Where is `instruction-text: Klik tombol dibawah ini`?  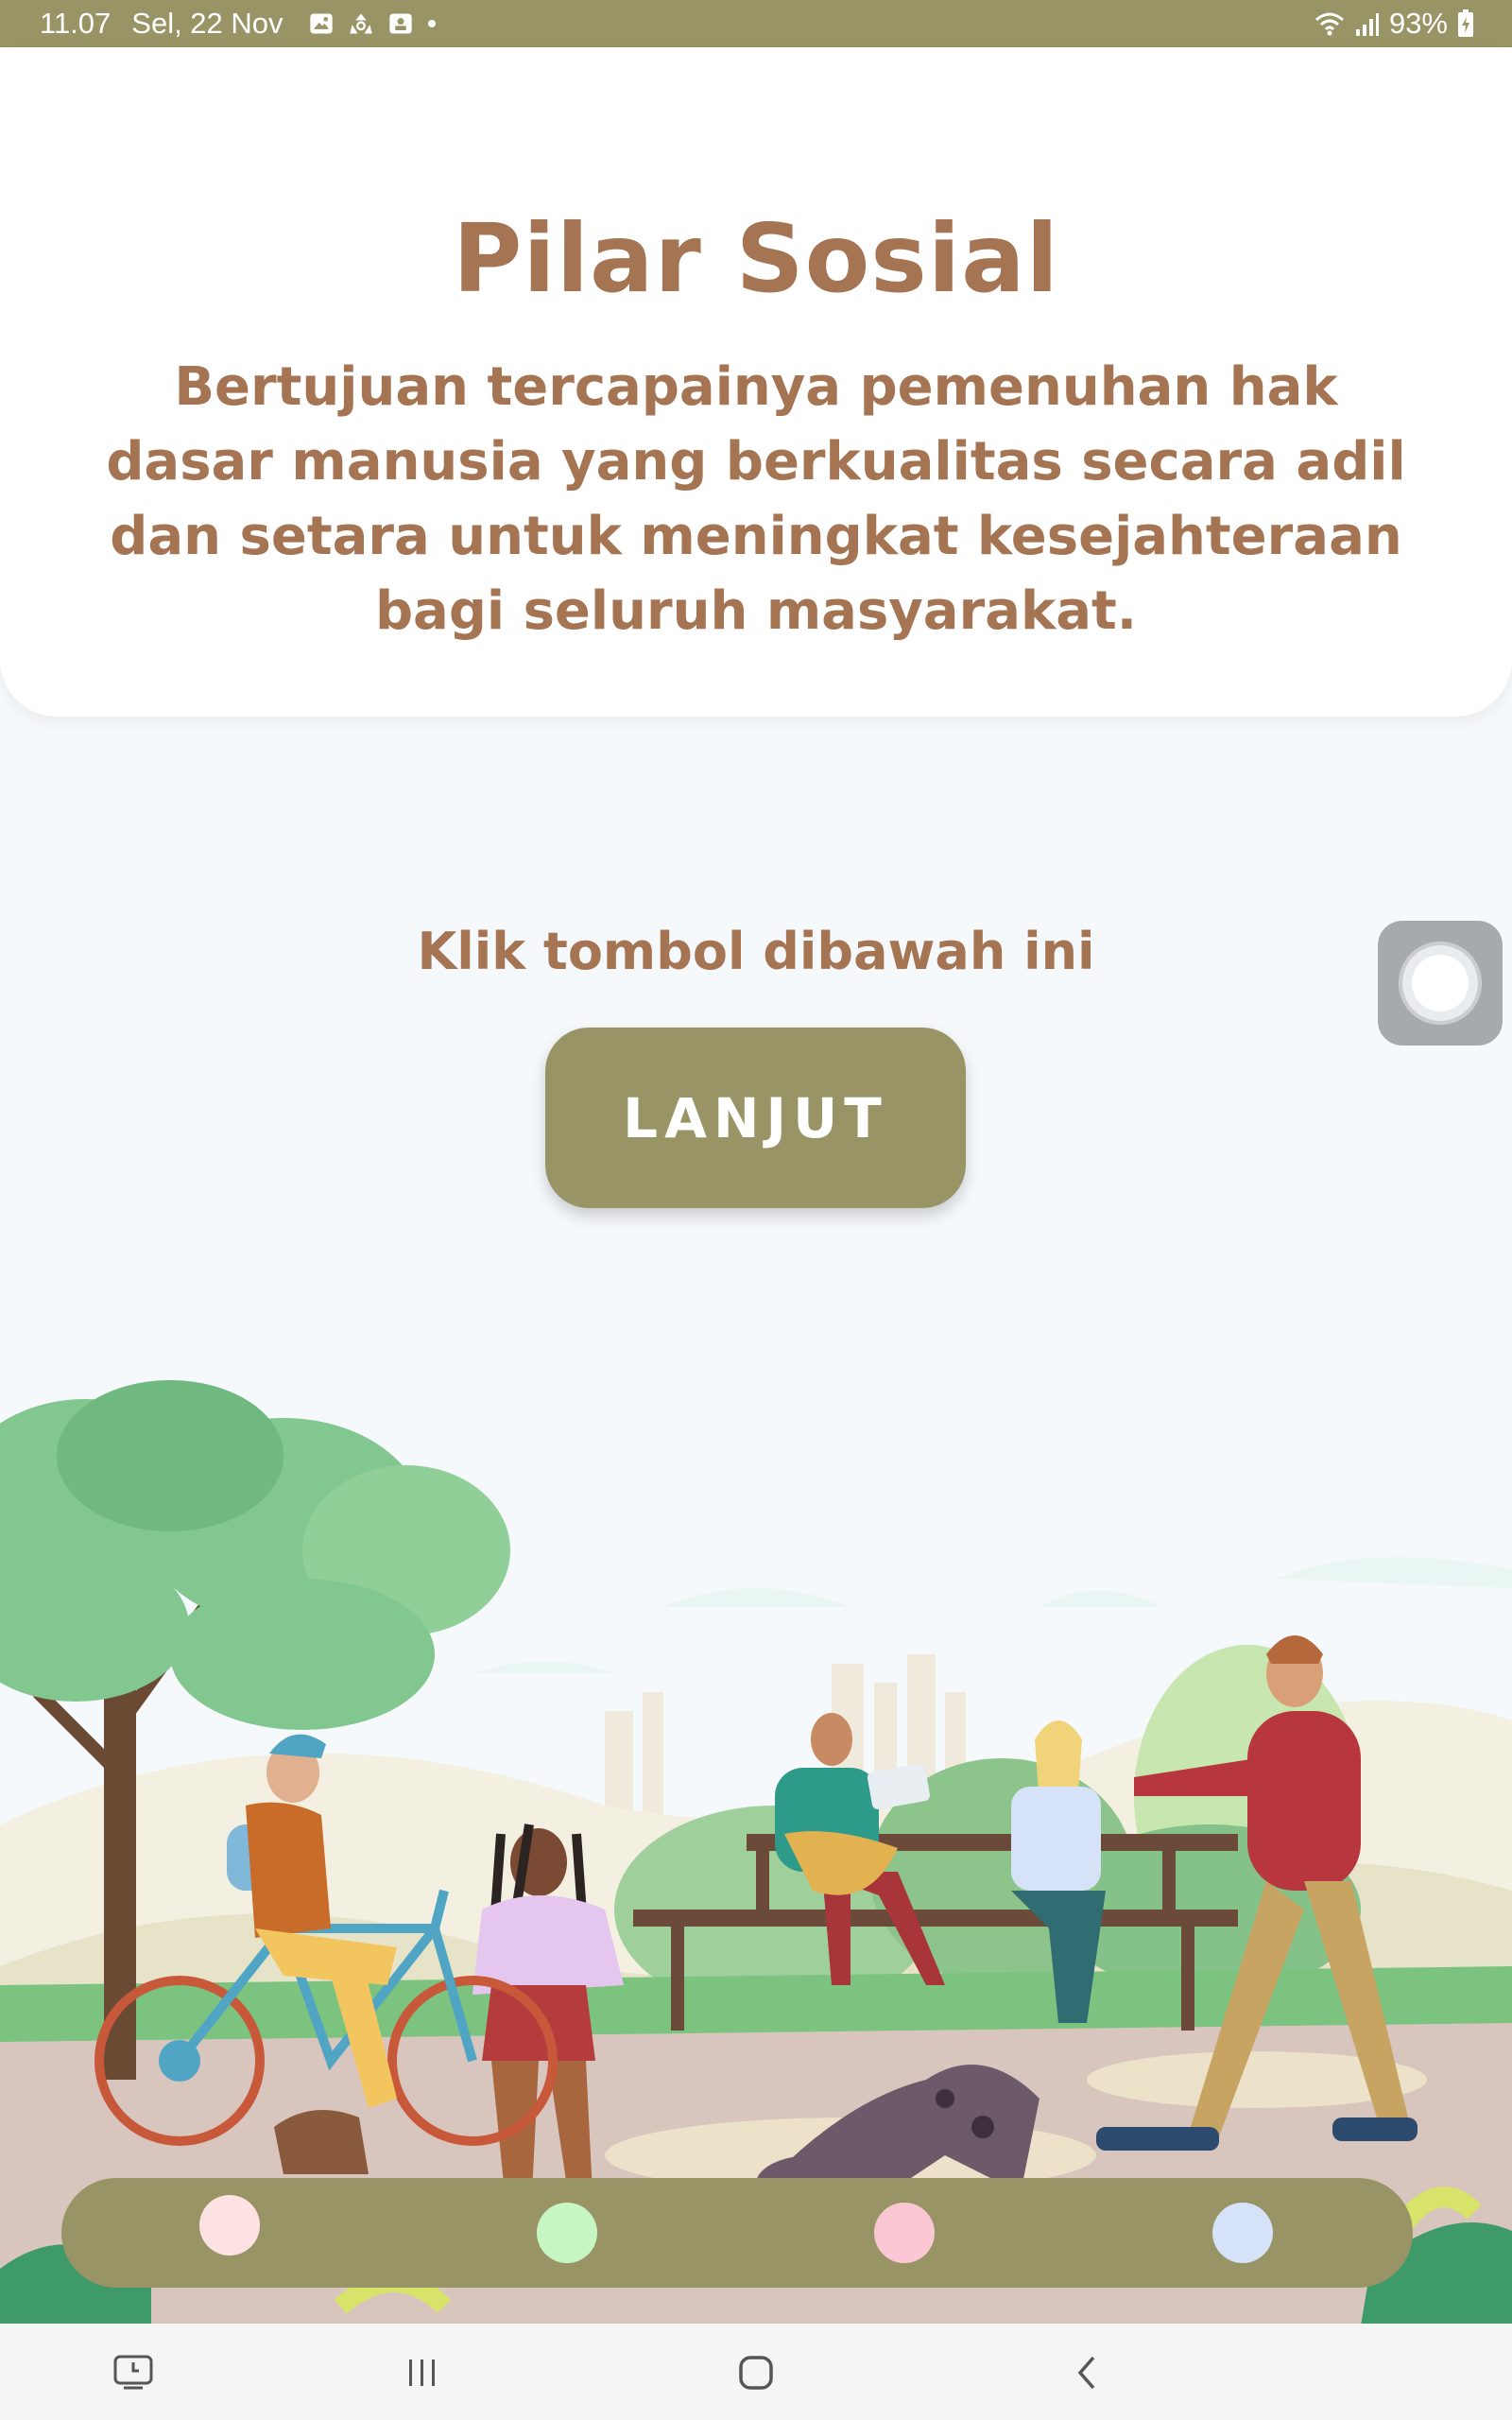
instruction-text: Klik tombol dibawah ini is located at coordinates (756, 952).